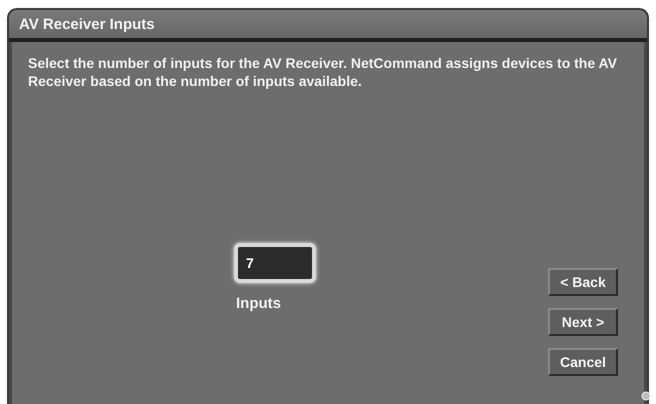 Image resolution: width=656 pixels, height=404 pixels. I want to click on dialog-button: Cancel, so click(583, 362).